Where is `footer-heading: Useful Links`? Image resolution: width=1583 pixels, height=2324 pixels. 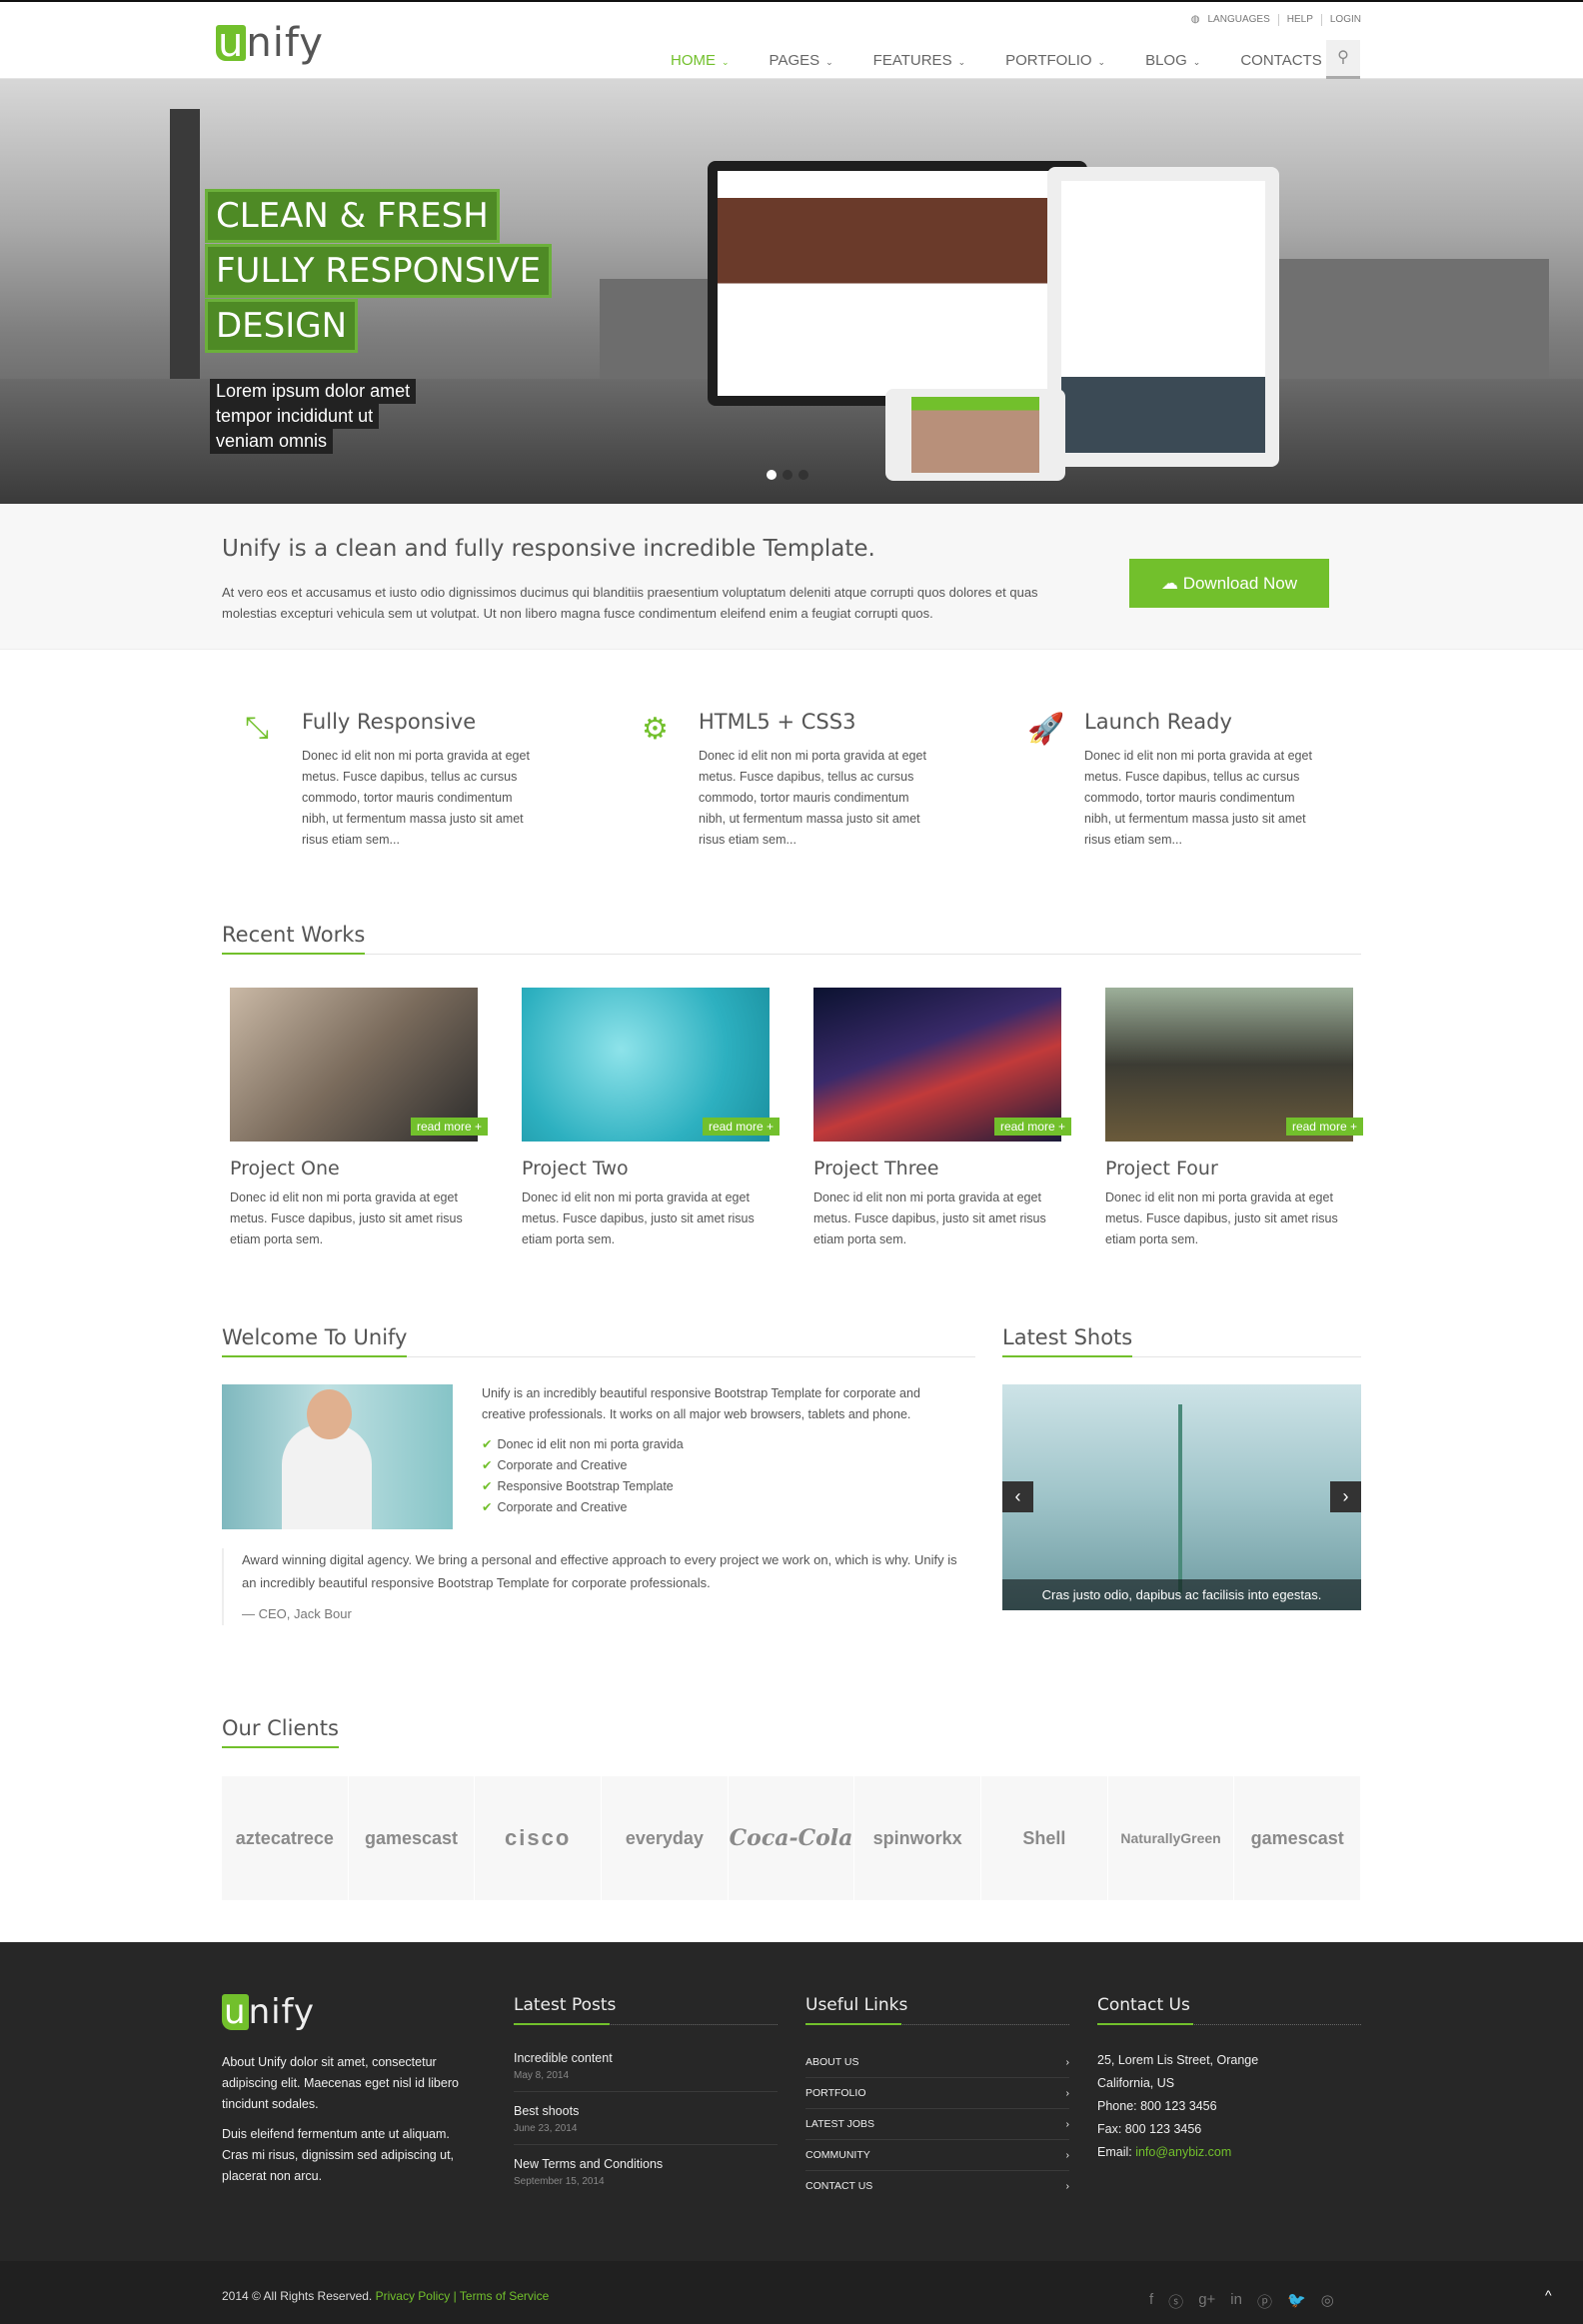
footer-heading: Useful Links is located at coordinates (937, 2010).